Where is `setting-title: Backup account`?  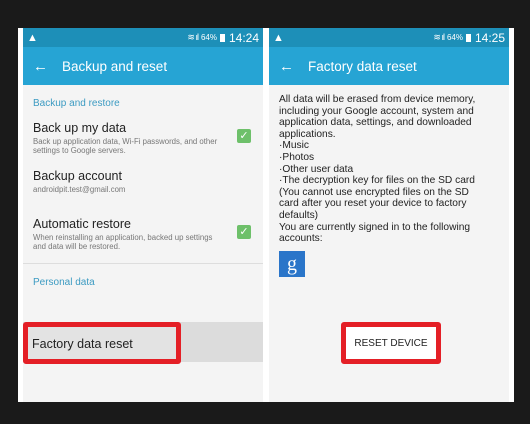 setting-title: Backup account is located at coordinates (77, 176).